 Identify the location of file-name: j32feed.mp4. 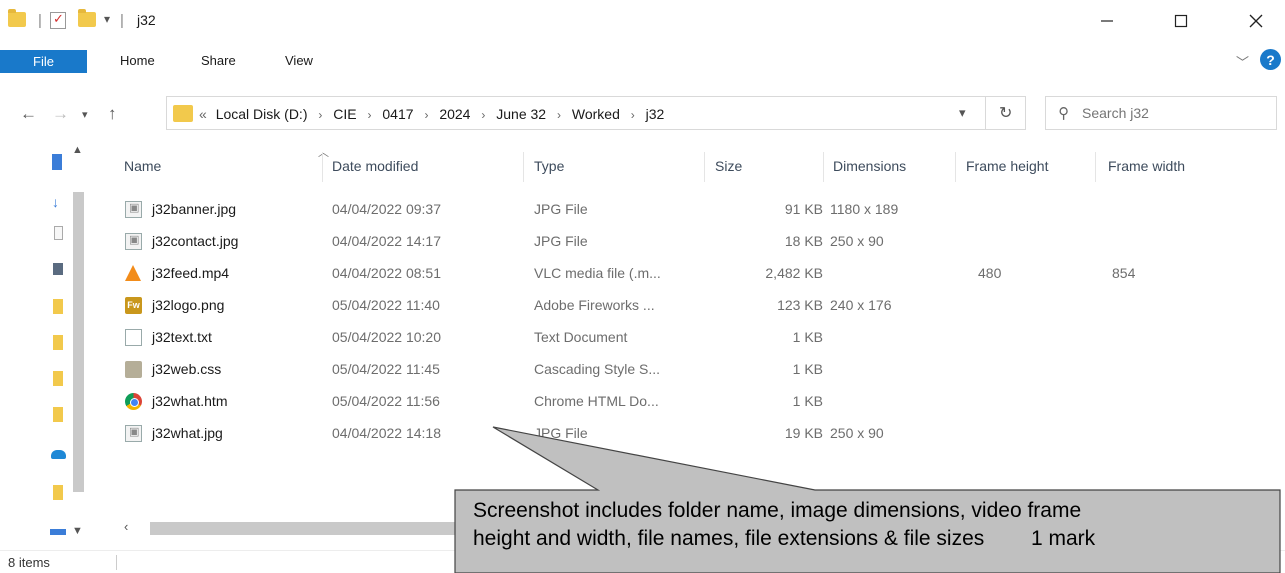
(190, 273).